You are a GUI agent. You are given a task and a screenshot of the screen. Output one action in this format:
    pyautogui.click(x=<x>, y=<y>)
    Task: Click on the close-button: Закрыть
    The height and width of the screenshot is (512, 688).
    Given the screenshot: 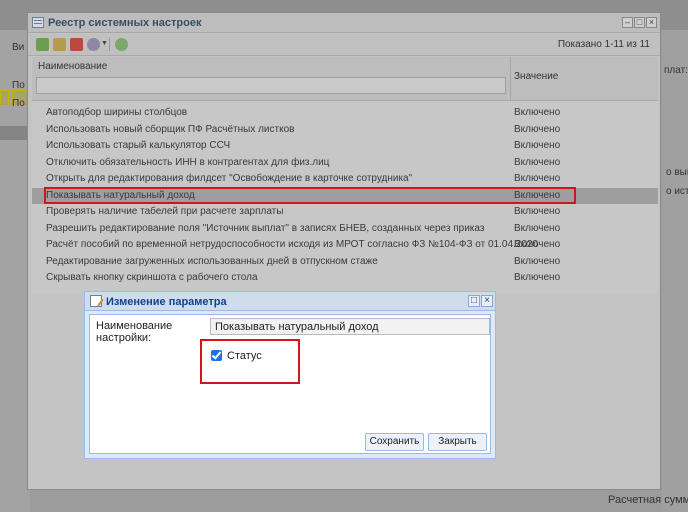 What is the action you would take?
    pyautogui.click(x=457, y=442)
    